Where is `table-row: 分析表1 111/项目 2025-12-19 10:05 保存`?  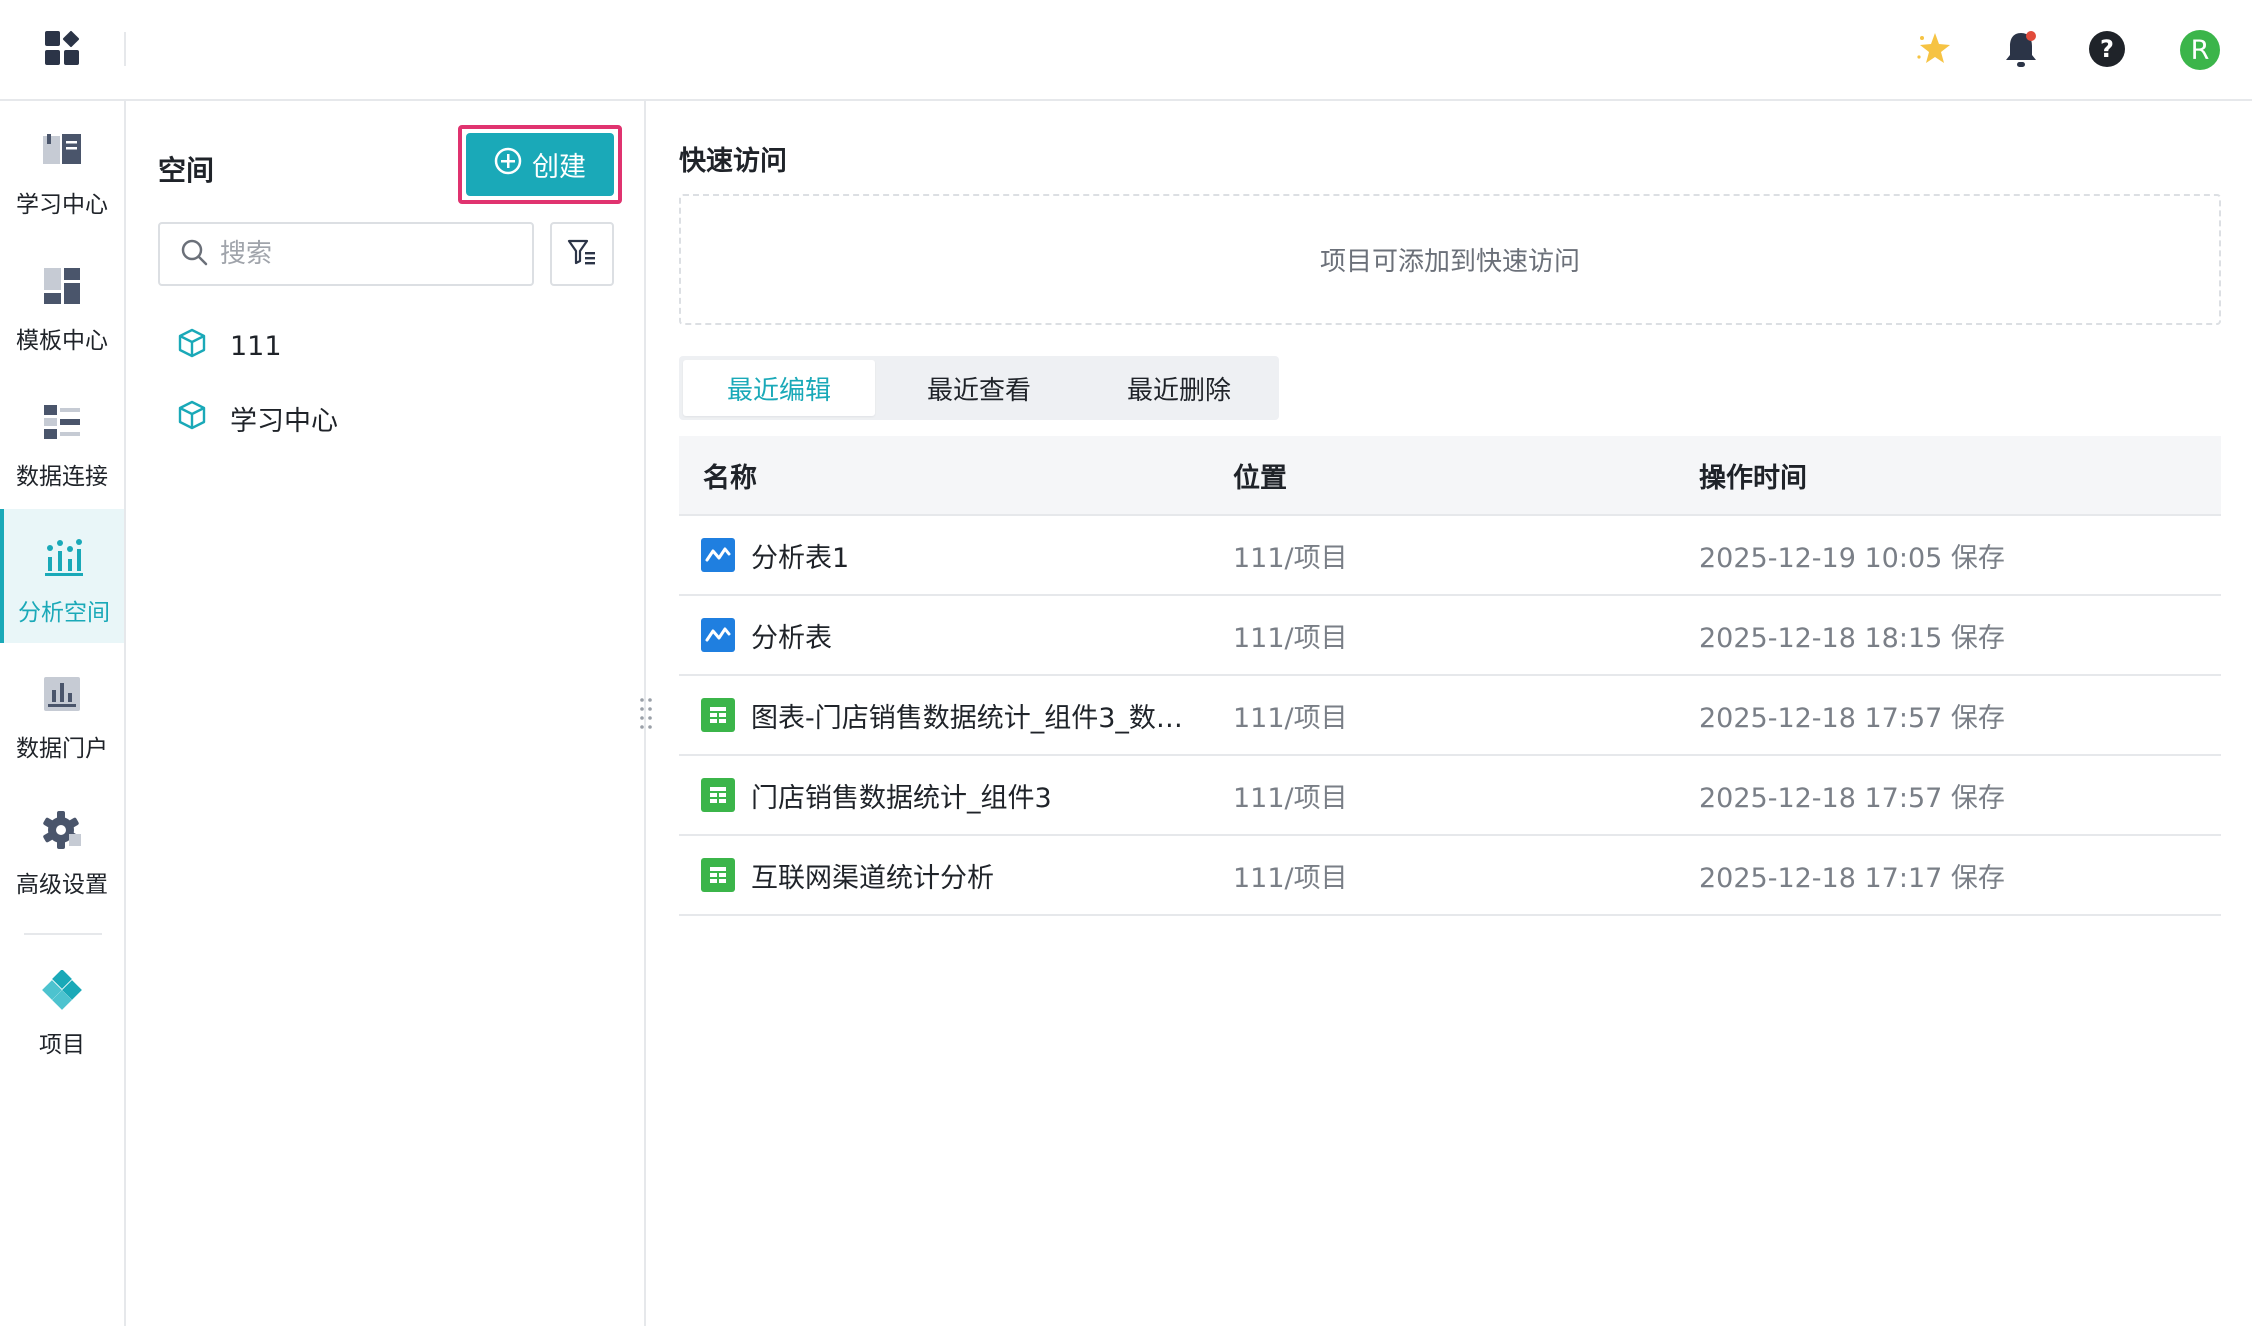
table-row: 分析表1 111/项目 2025-12-19 10:05 保存 is located at coordinates (1450, 556).